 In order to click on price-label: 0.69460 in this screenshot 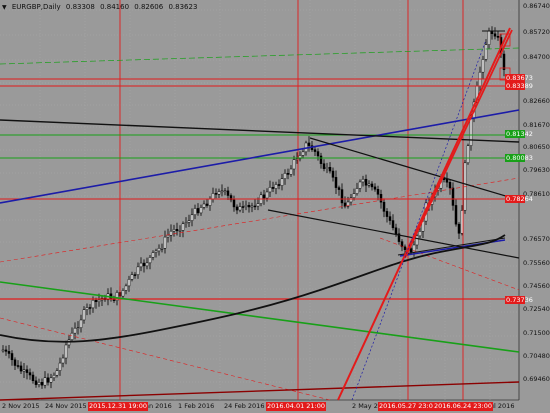, I will do `click(536, 379)`.